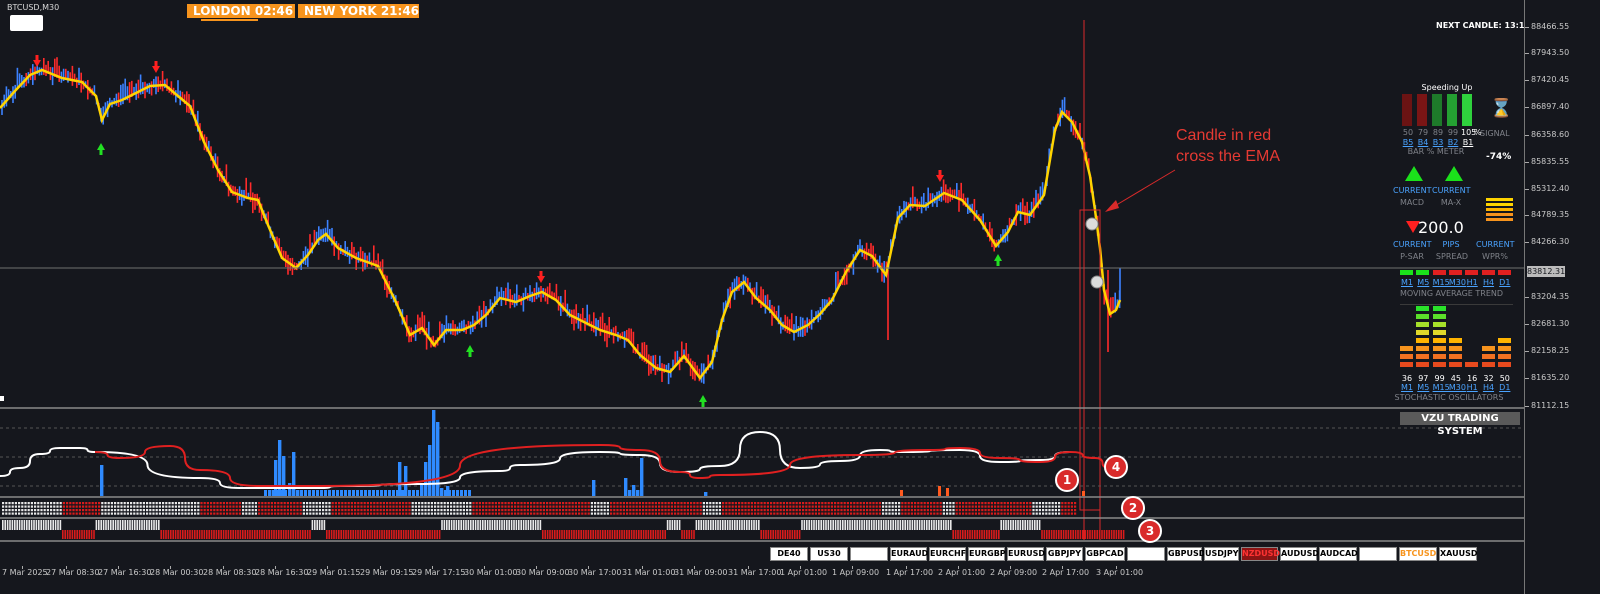 This screenshot has width=1600, height=594. Describe the element at coordinates (1414, 173) in the screenshot. I see `macd-up-arrow-icon` at that location.